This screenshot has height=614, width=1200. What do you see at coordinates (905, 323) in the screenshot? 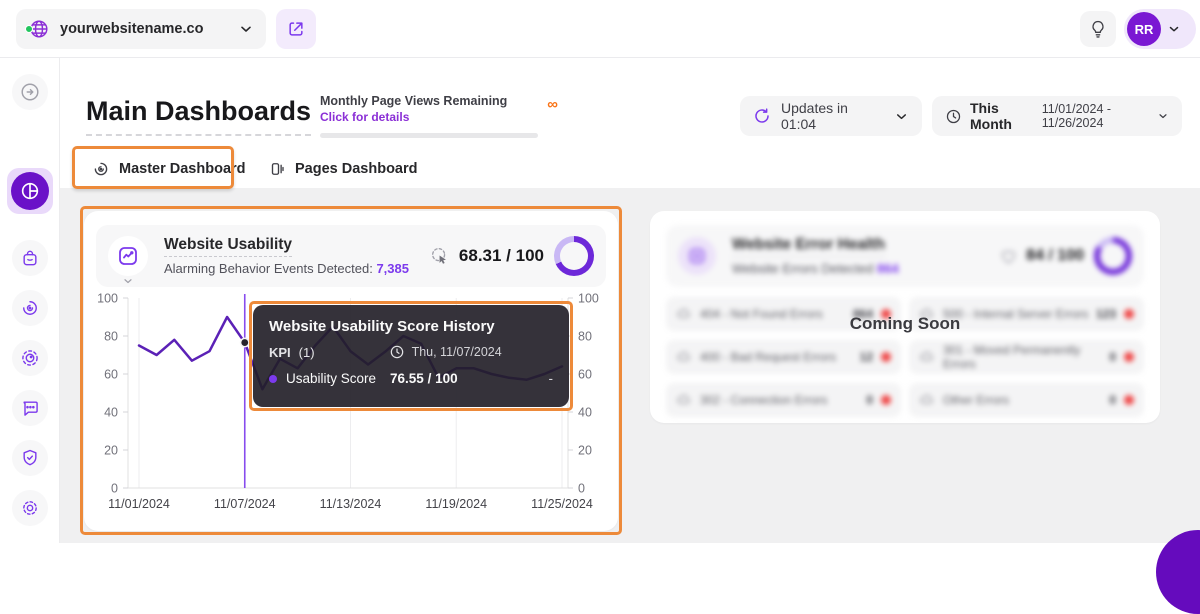
I see `coming-soon-label: Coming Soon` at bounding box center [905, 323].